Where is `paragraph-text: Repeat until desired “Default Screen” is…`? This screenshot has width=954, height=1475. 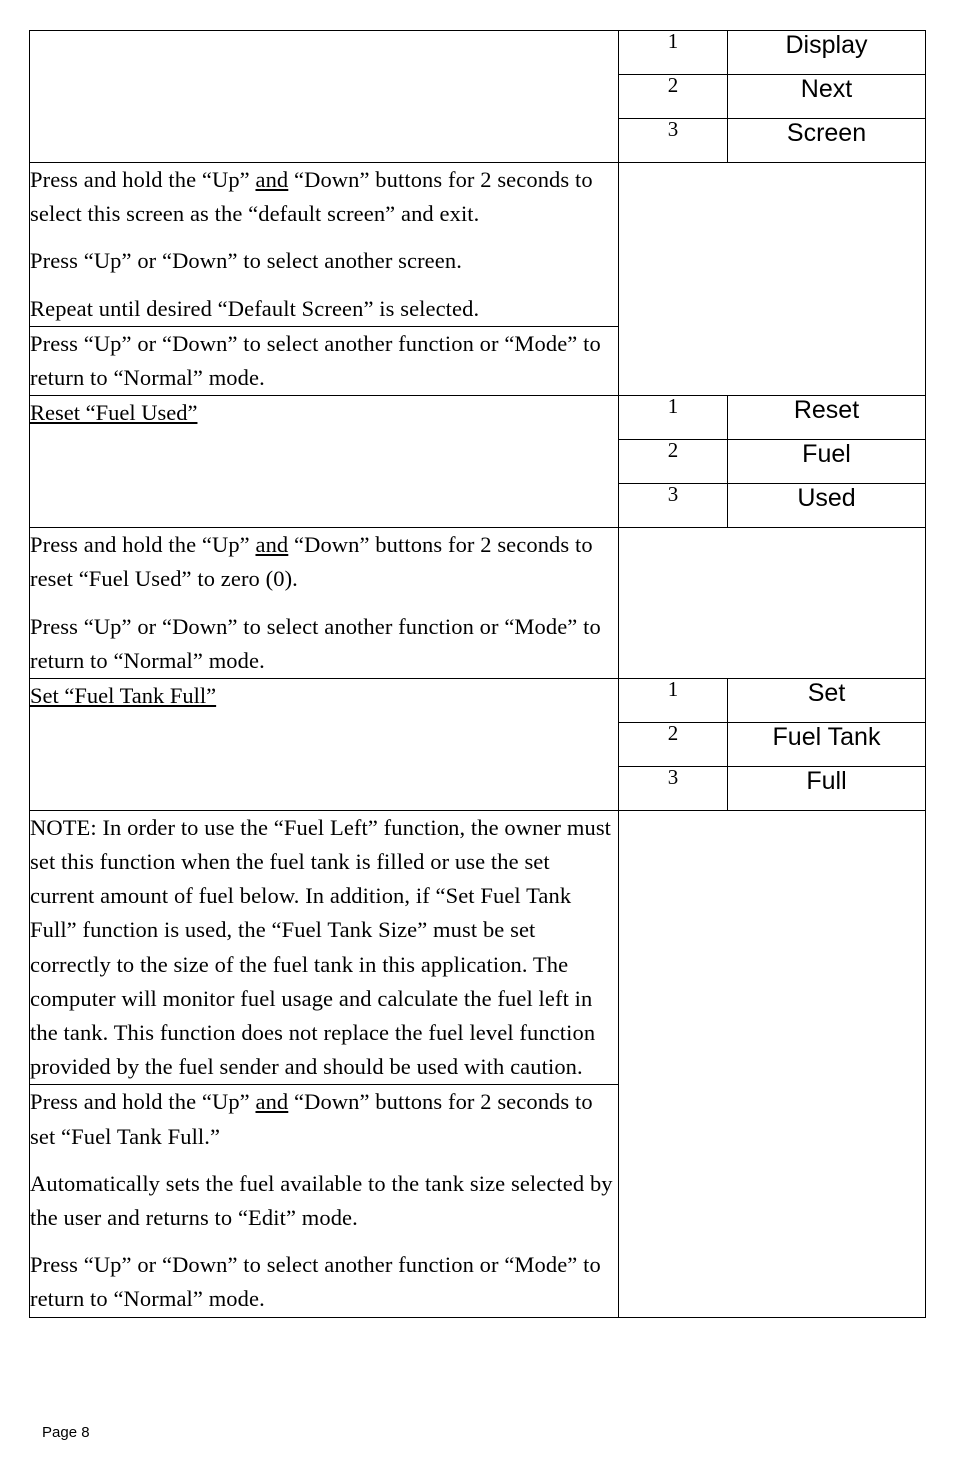
paragraph-text: Repeat until desired “Default Screen” is… is located at coordinates (255, 308).